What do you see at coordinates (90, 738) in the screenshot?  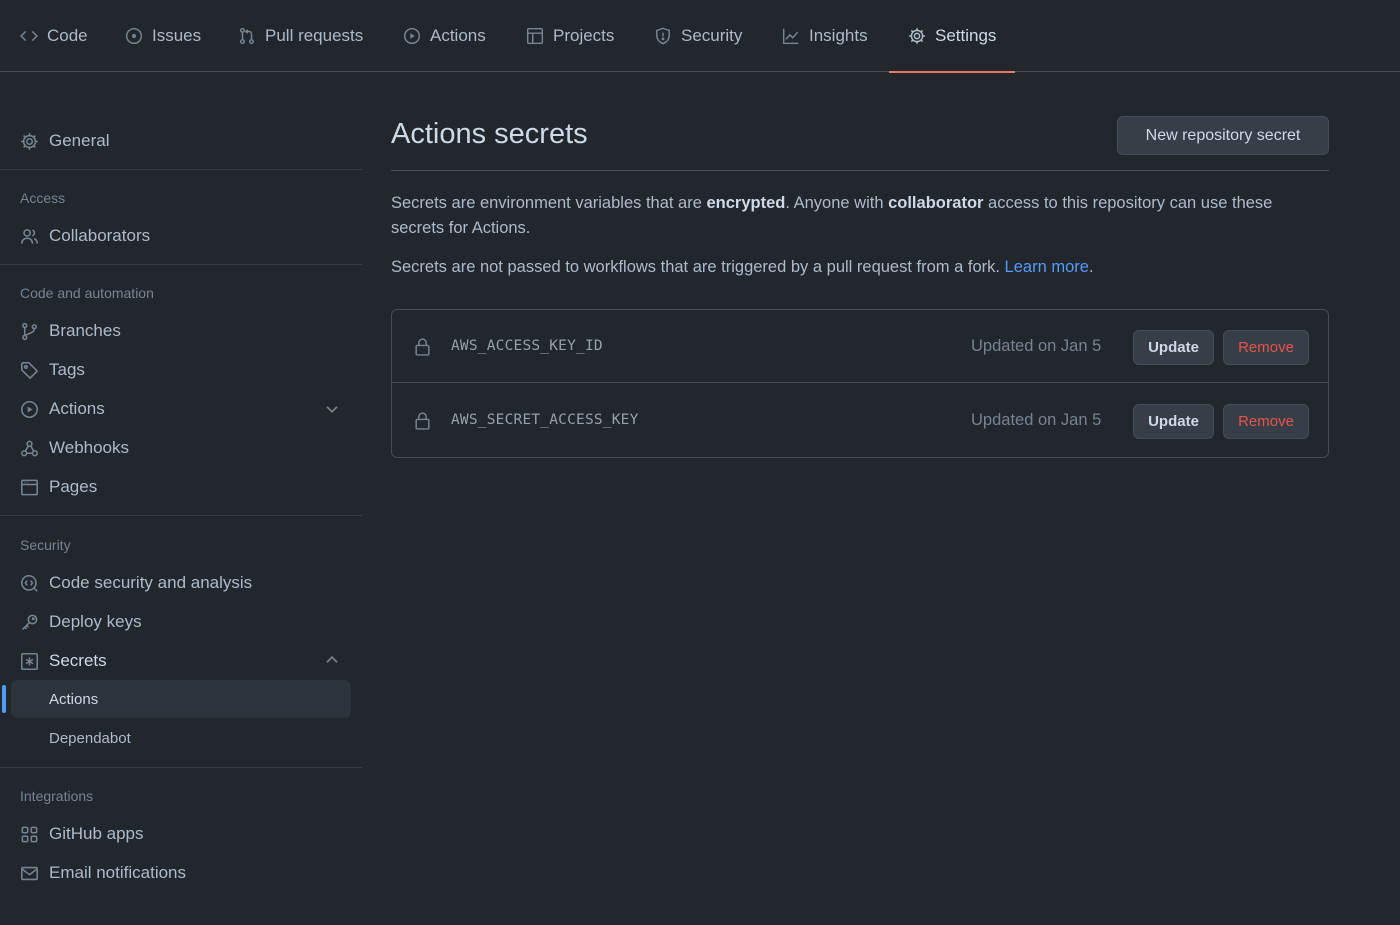 I see `sidebar-subitem-dependabot: Dependabot` at bounding box center [90, 738].